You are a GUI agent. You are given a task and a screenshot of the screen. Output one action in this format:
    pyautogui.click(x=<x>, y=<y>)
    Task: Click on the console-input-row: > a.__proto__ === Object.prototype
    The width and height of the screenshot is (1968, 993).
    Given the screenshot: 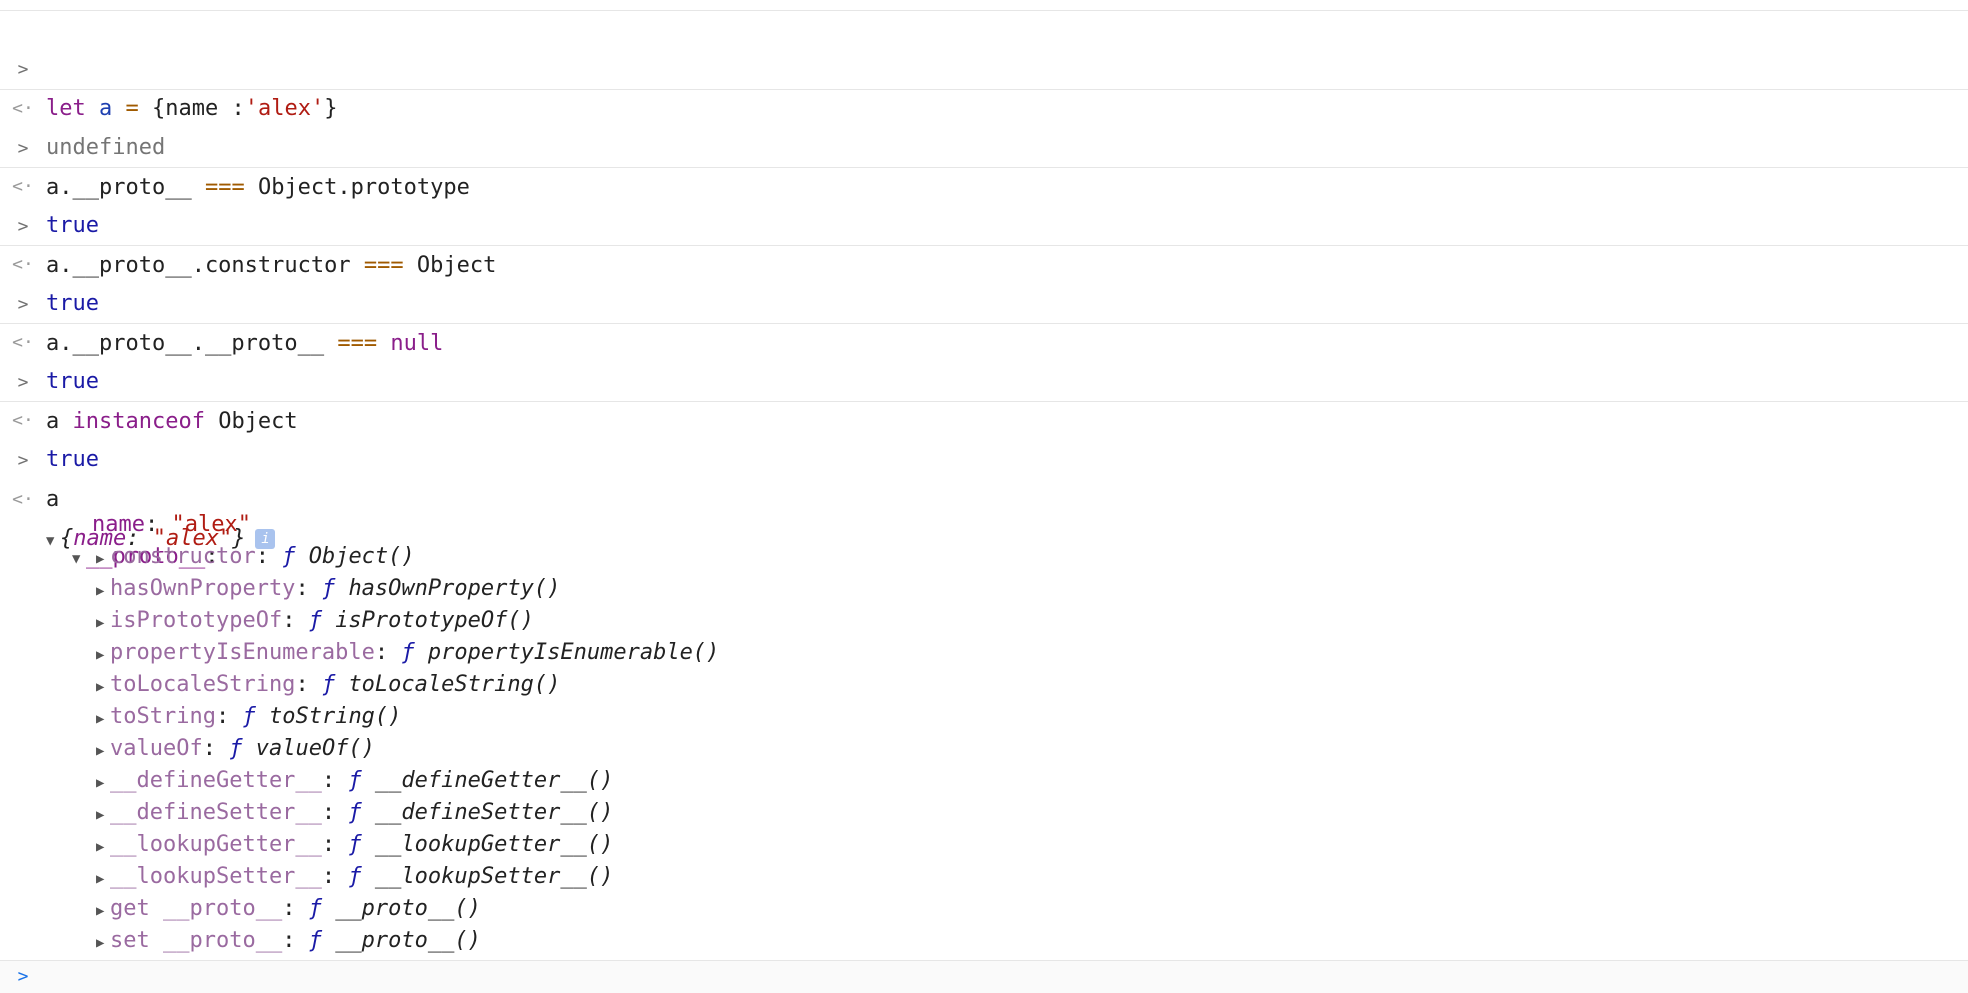 What is the action you would take?
    pyautogui.click(x=984, y=144)
    